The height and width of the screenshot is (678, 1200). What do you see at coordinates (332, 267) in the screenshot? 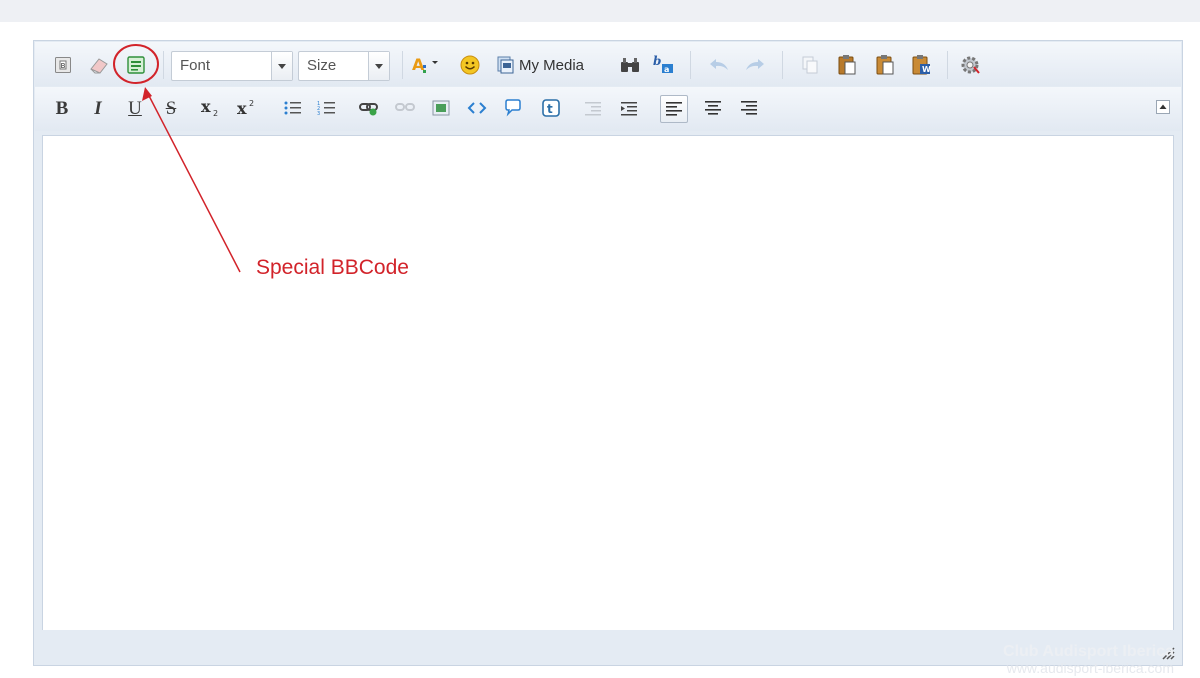
I see `annotation-label: Special BBCode` at bounding box center [332, 267].